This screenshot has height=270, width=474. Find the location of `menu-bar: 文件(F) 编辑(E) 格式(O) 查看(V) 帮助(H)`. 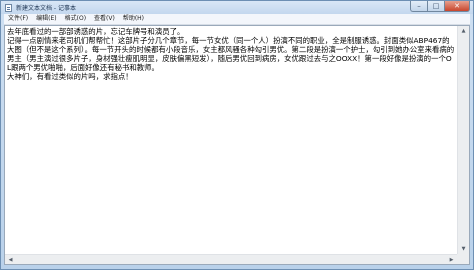

menu-bar: 文件(F) 编辑(E) 格式(O) 查看(V) 帮助(H) is located at coordinates (237, 19).